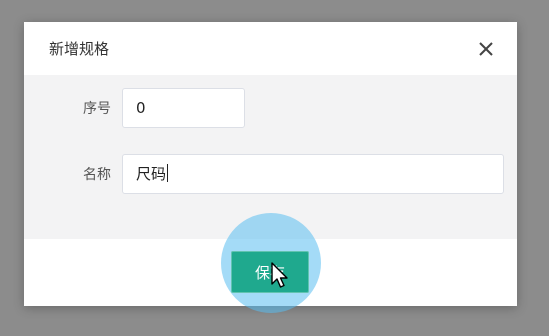 The height and width of the screenshot is (336, 549). Describe the element at coordinates (486, 49) in the screenshot. I see `close-icon` at that location.